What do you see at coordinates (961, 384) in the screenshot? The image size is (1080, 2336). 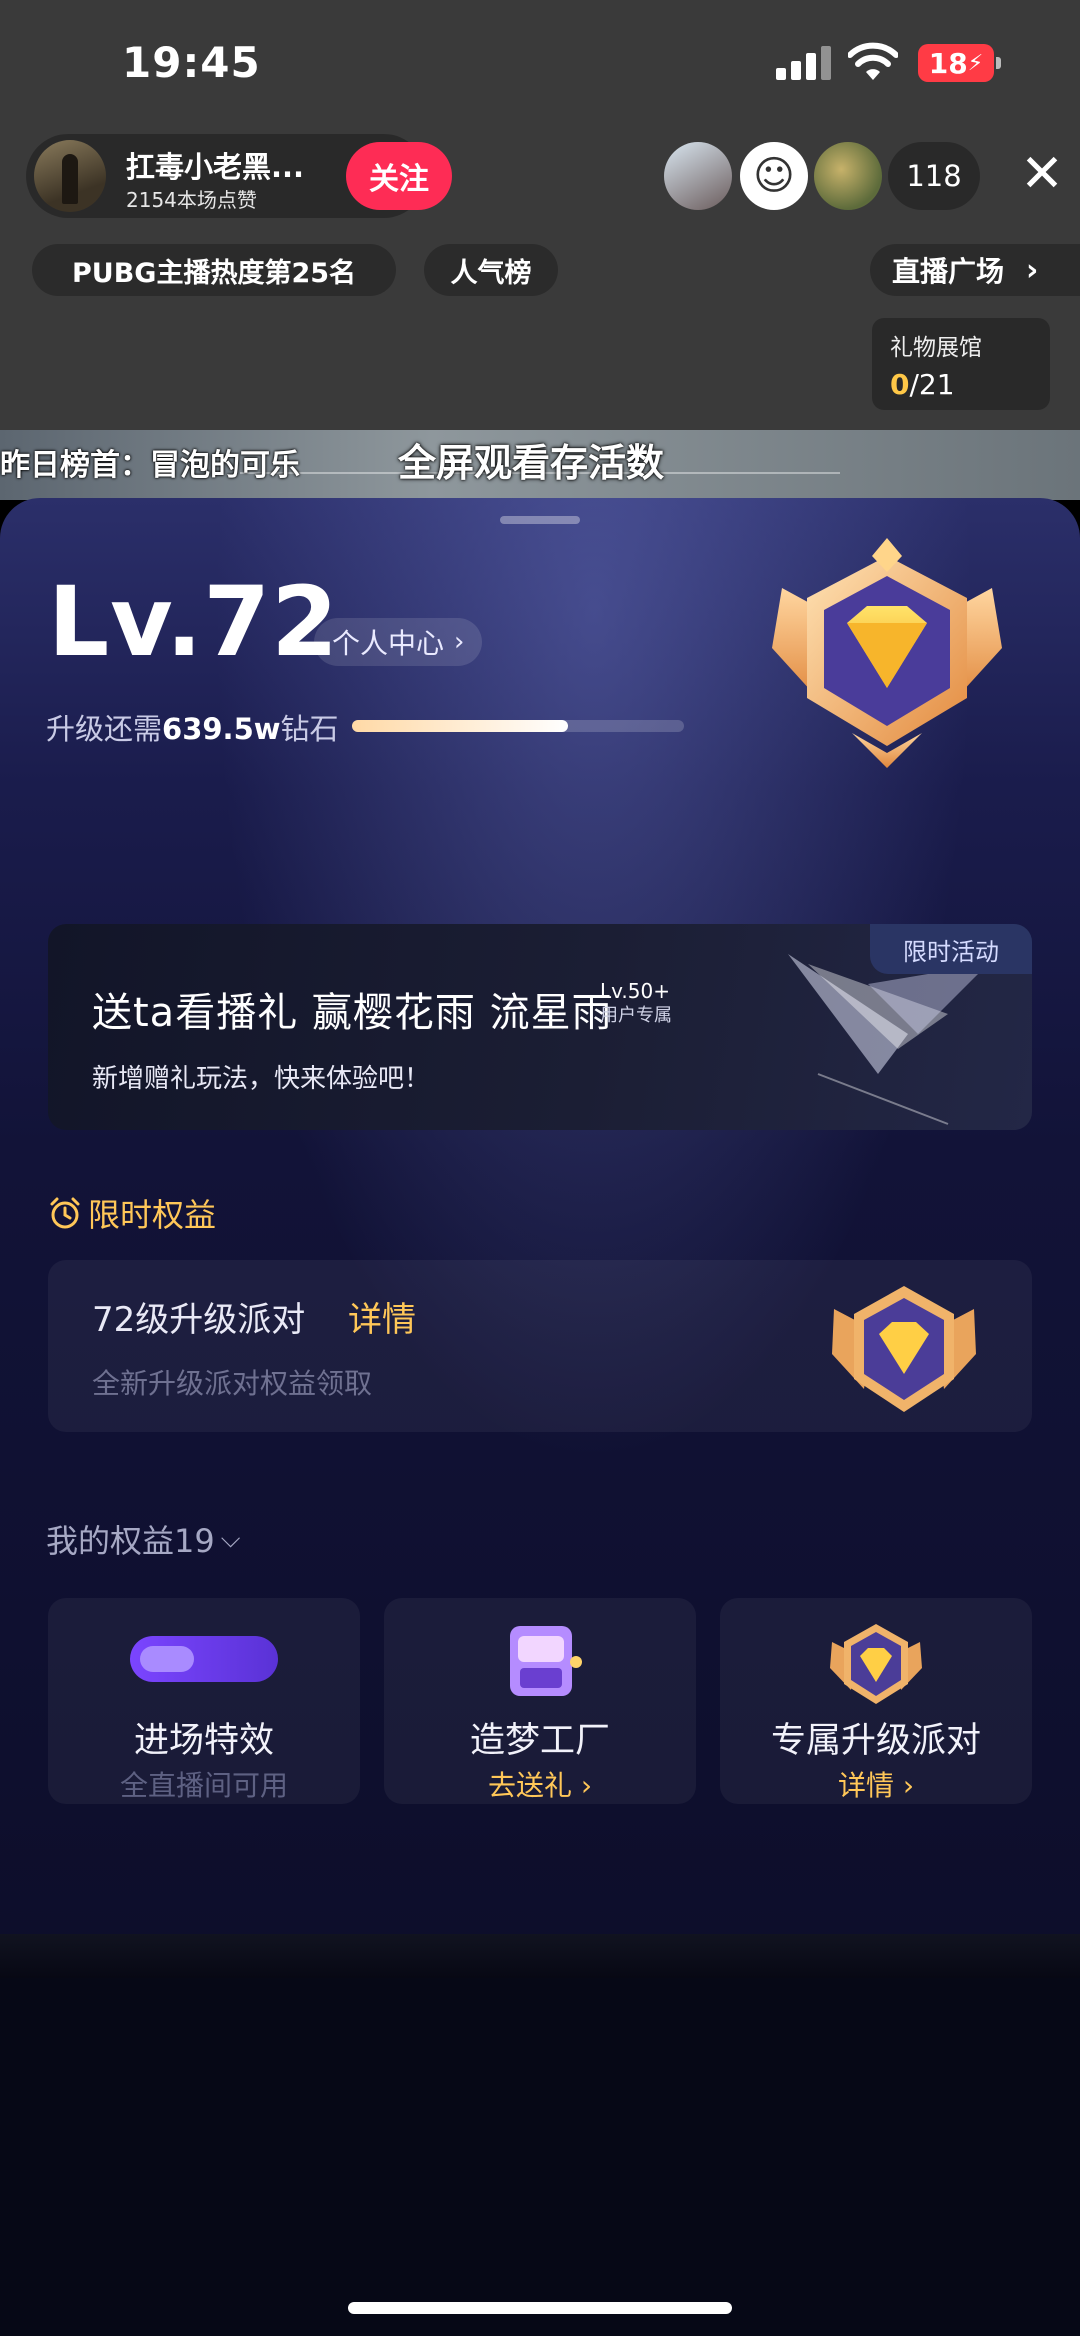 I see `gift-hall-count: 0/21` at bounding box center [961, 384].